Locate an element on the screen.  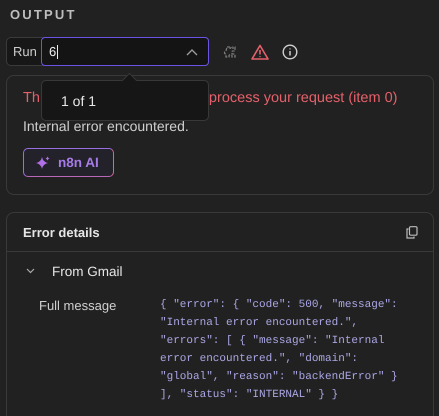
field-label: Full message is located at coordinates (78, 306).